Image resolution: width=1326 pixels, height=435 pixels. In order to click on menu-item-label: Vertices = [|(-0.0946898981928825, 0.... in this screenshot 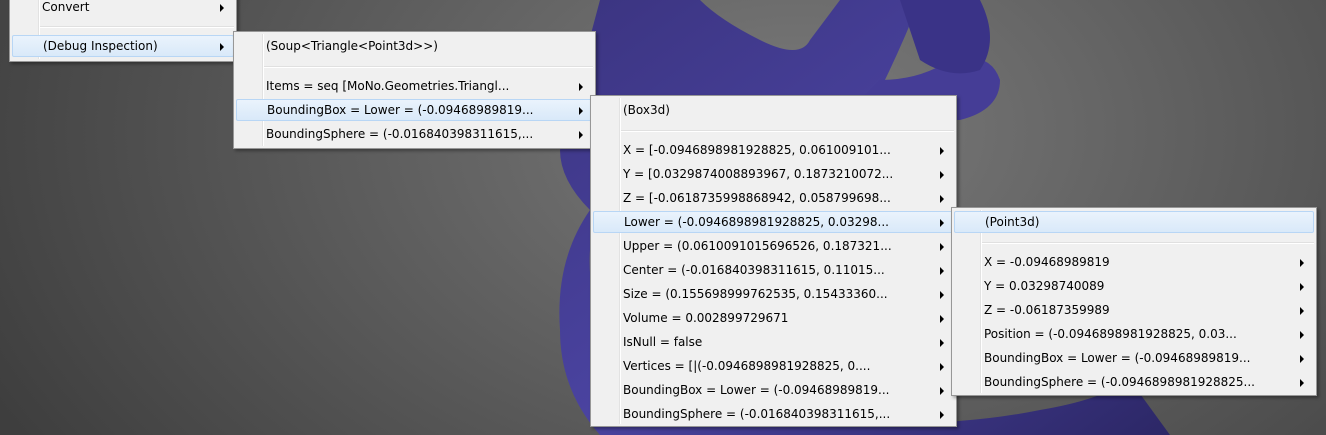, I will do `click(747, 366)`.